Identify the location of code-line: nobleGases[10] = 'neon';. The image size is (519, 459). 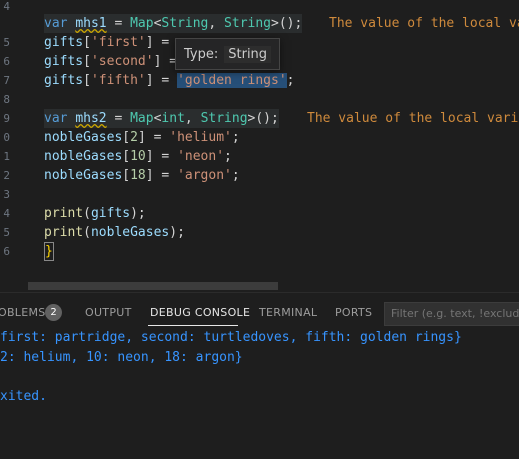
(138, 156).